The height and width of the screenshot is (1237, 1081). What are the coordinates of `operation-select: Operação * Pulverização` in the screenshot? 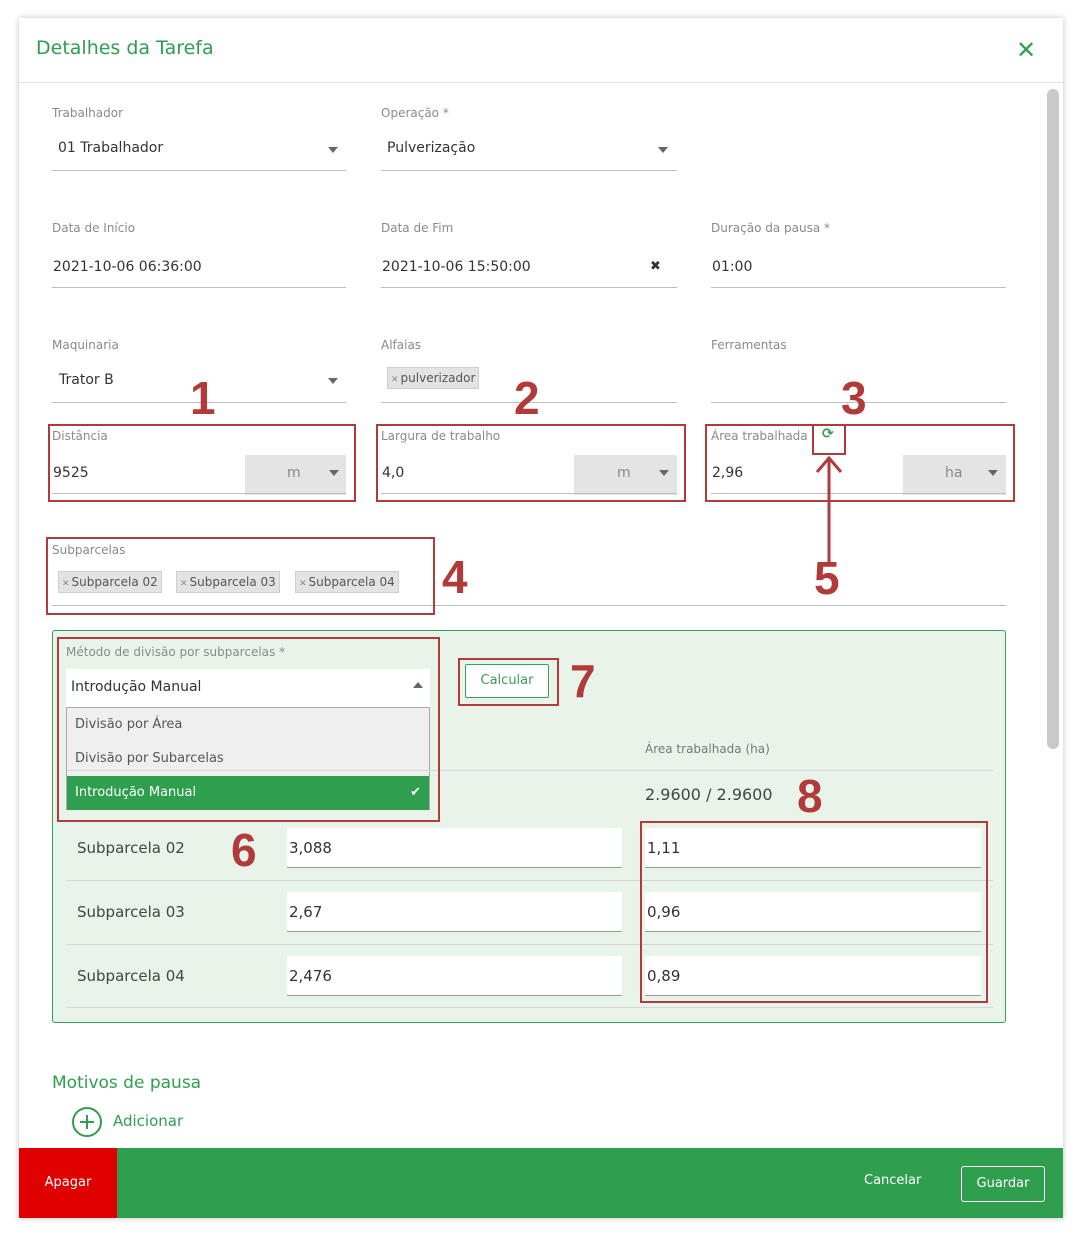 It's located at (529, 139).